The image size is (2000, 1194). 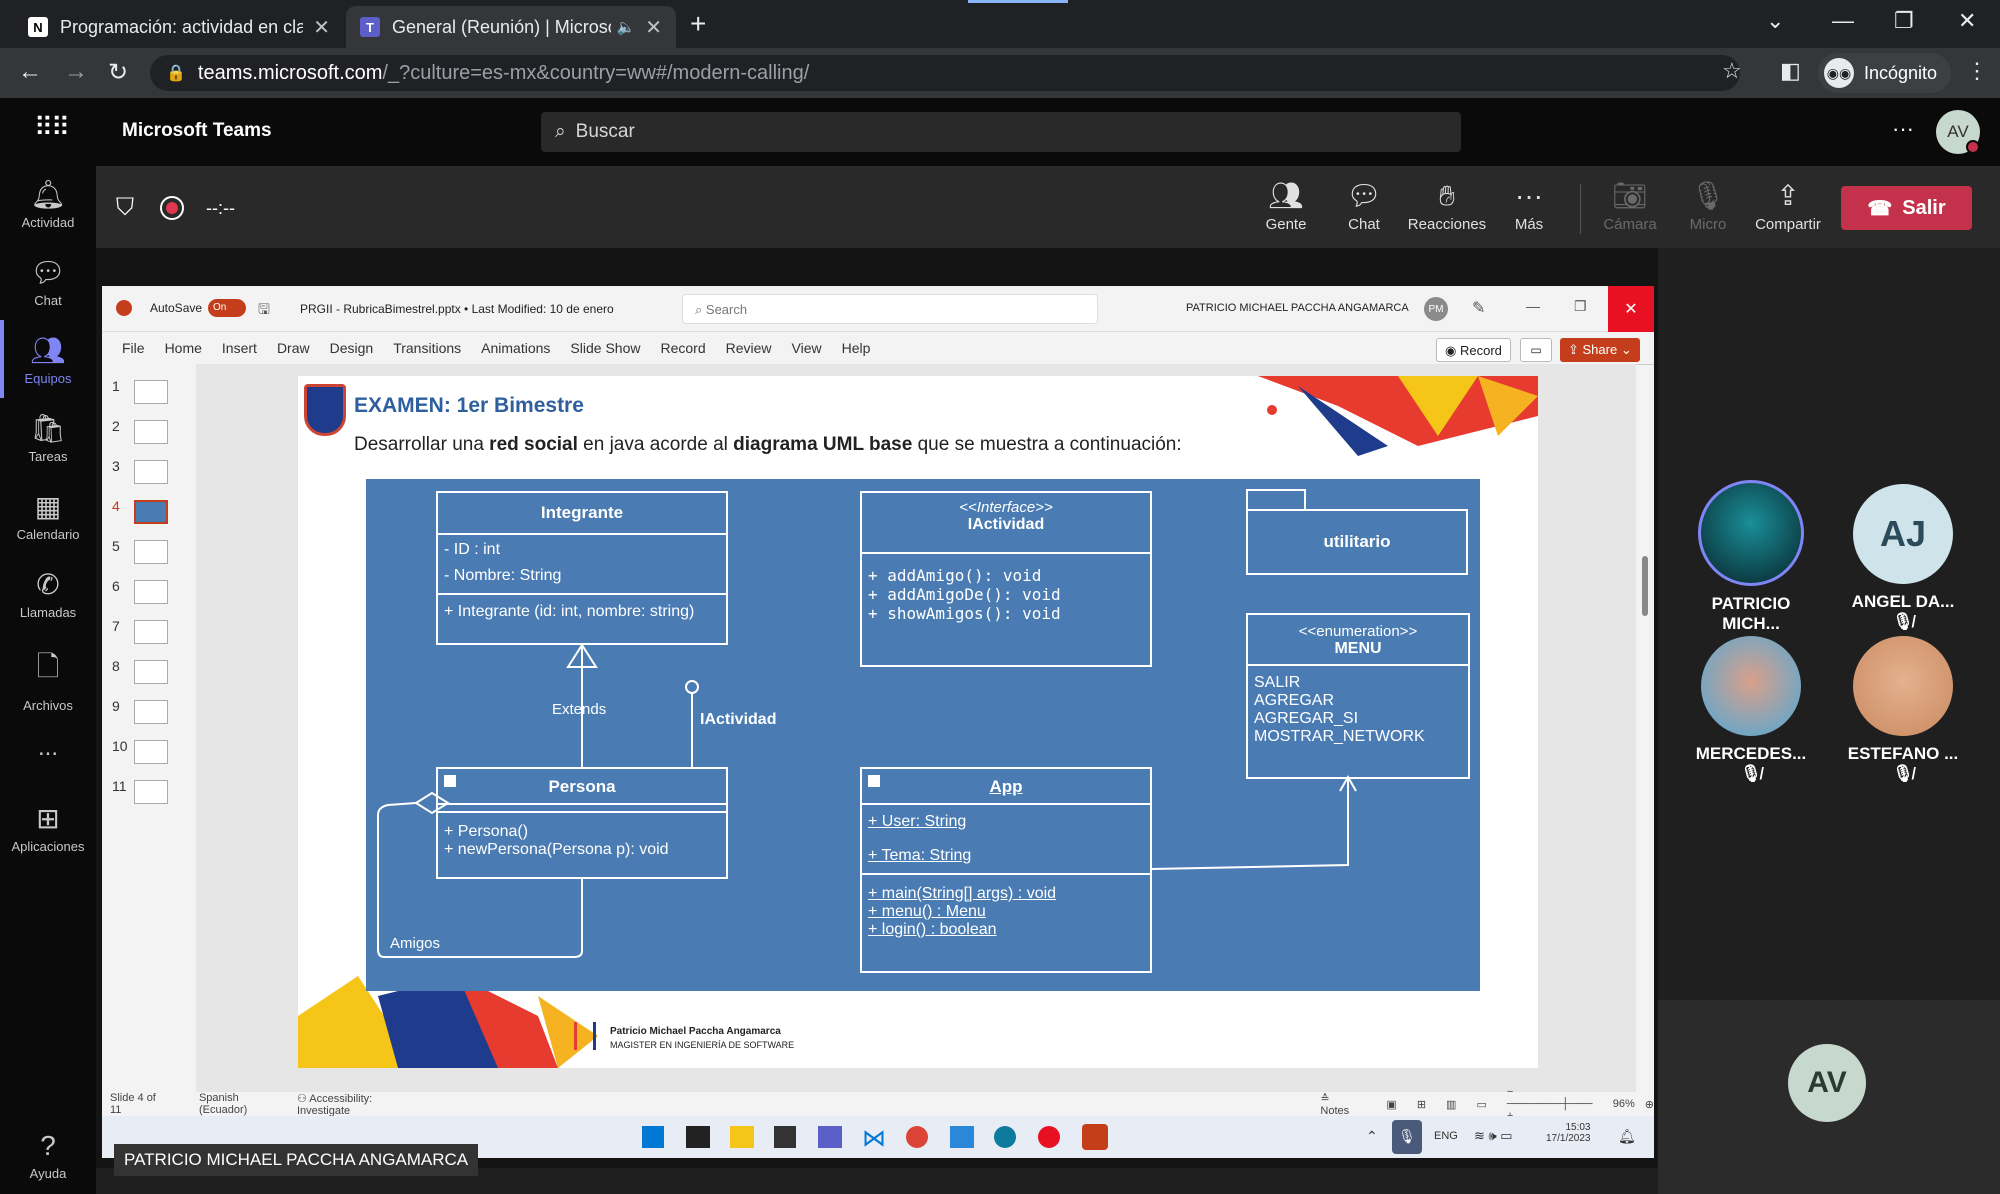 What do you see at coordinates (1790, 71) in the screenshot?
I see `sidepanel-icon: ◧` at bounding box center [1790, 71].